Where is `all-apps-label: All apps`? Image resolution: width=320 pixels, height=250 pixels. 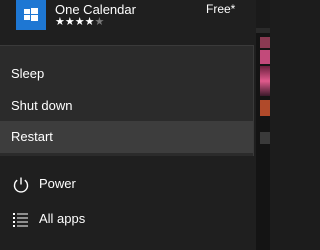 all-apps-label: All apps is located at coordinates (62, 218).